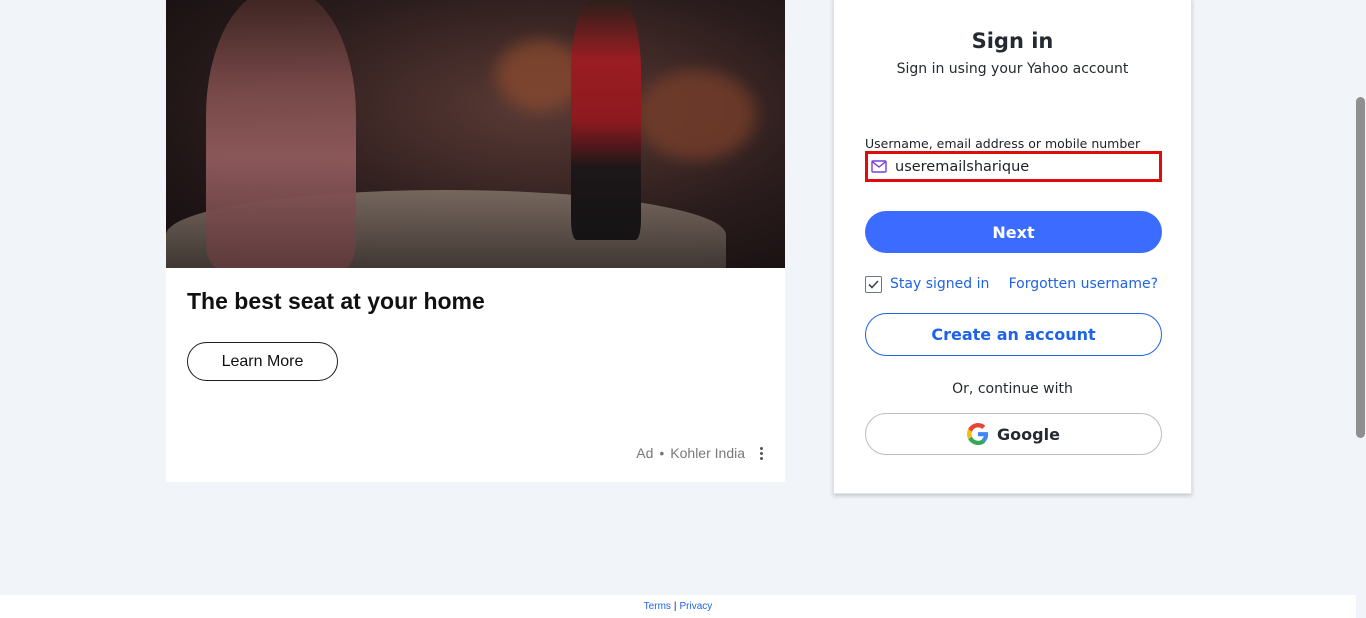  Describe the element at coordinates (678, 606) in the screenshot. I see `footer: Terms | Privacy` at that location.